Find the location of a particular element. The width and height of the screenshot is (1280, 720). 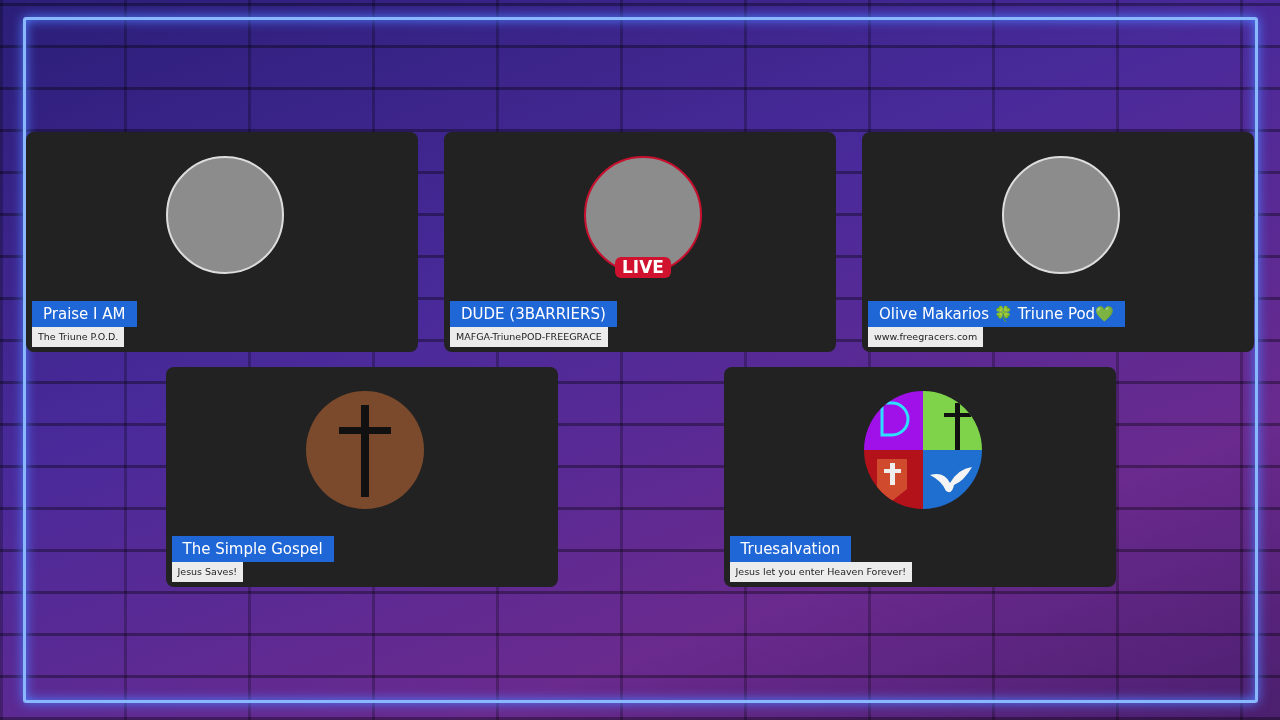

participant-subtitle: Jesus let you enter Heaven Forever! is located at coordinates (821, 572).